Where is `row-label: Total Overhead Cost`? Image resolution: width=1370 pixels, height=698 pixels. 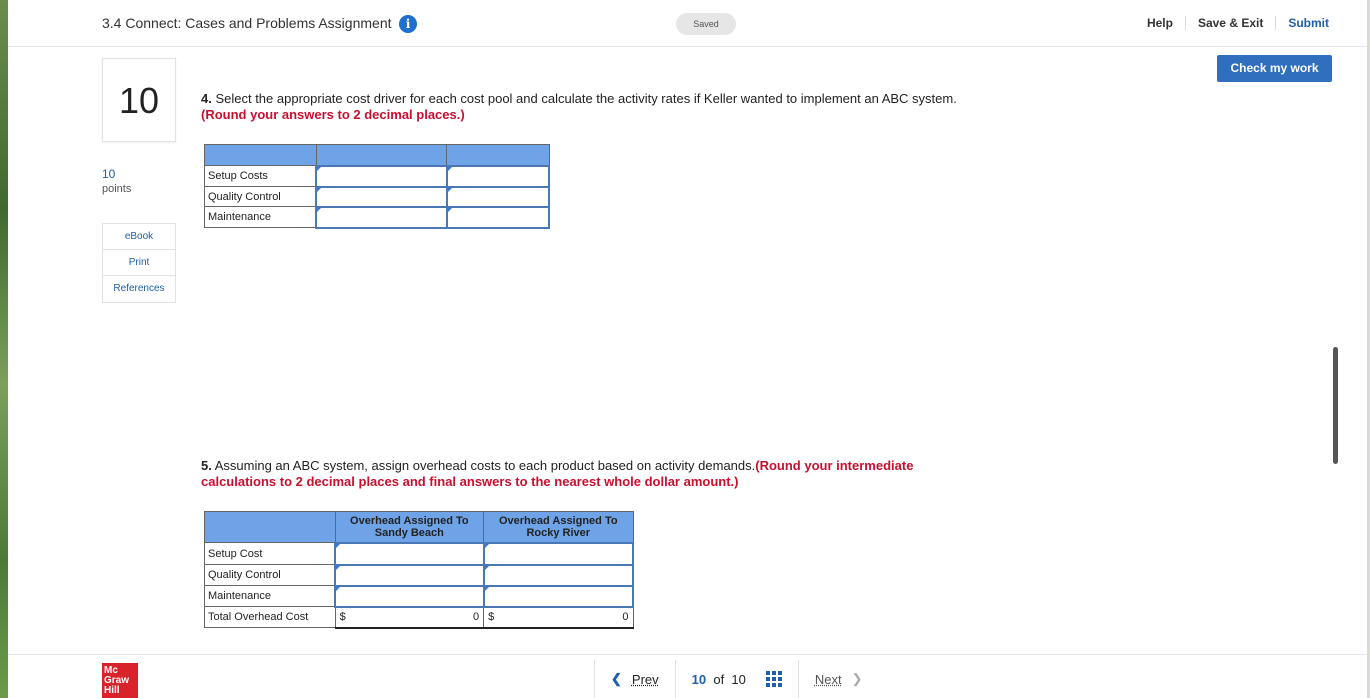 row-label: Total Overhead Cost is located at coordinates (270, 617).